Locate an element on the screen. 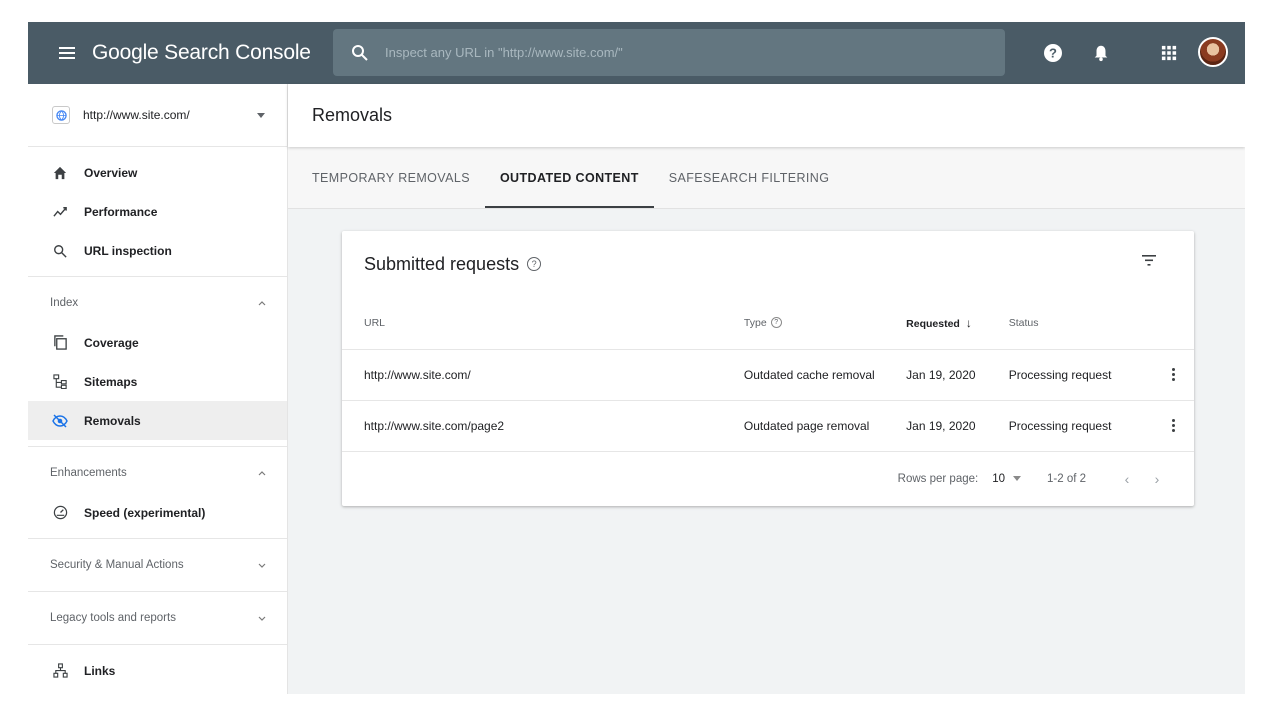  globe-icon is located at coordinates (61, 115).